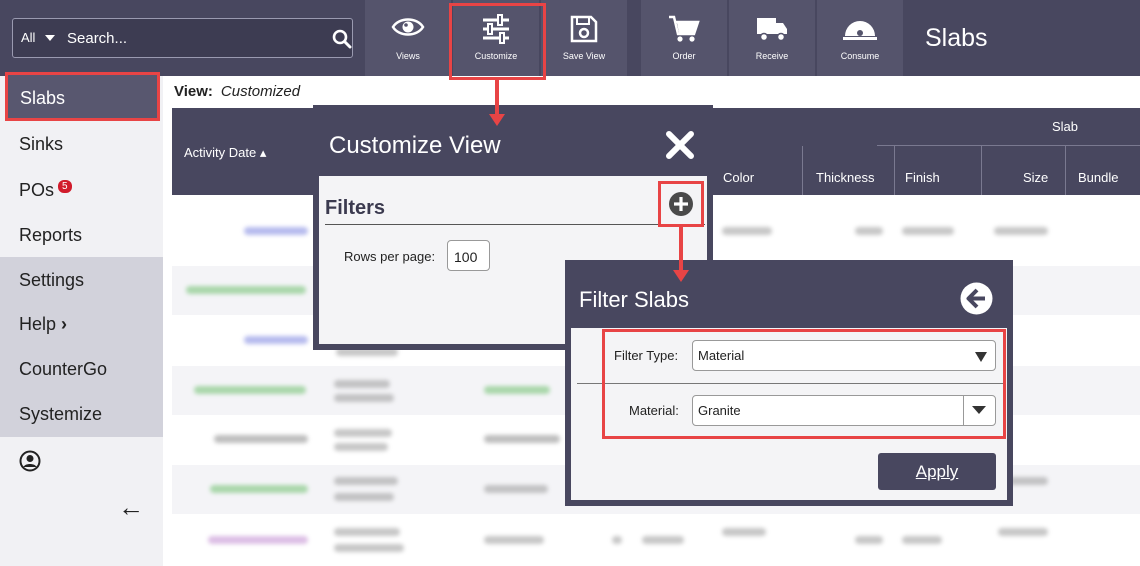  Describe the element at coordinates (82, 96) in the screenshot. I see `sidebar-item-slabs: Slabs` at that location.